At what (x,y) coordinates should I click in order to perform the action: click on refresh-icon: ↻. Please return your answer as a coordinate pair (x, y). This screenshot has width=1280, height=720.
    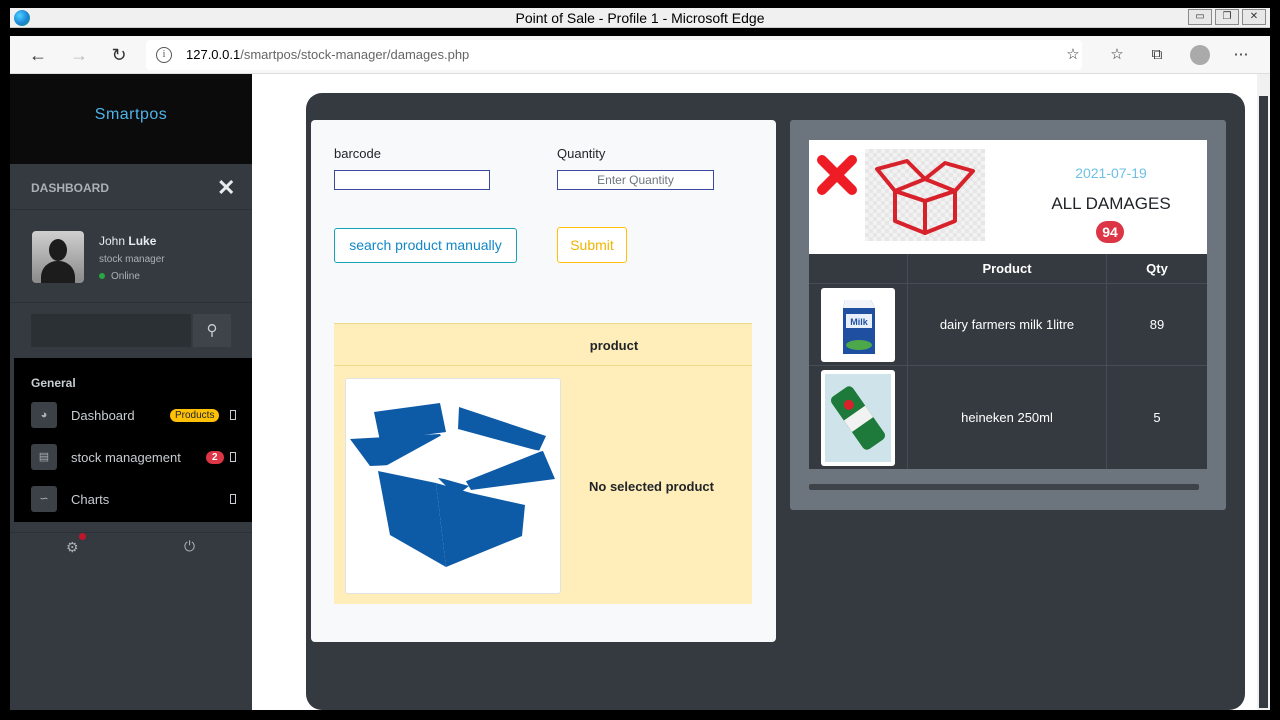
    Looking at the image, I should click on (119, 55).